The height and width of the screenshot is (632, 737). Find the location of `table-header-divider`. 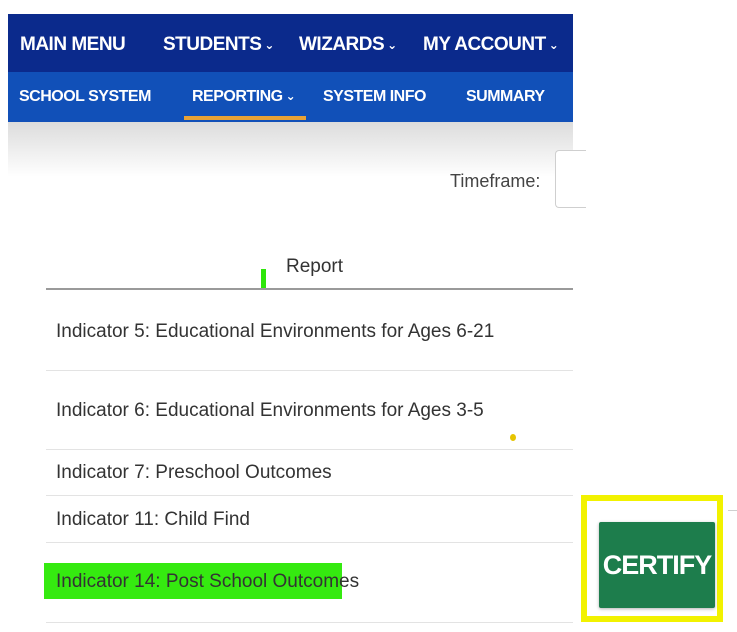

table-header-divider is located at coordinates (309, 289).